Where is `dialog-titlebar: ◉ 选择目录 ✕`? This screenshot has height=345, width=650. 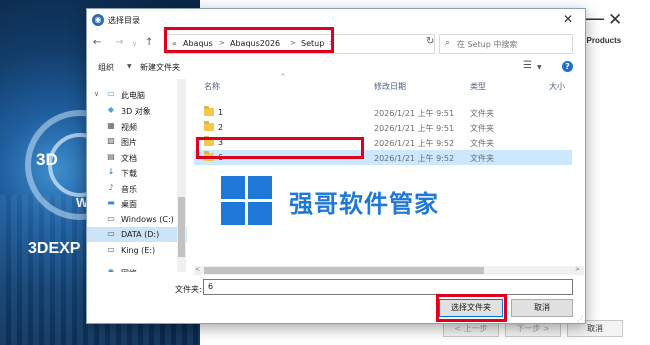 dialog-titlebar: ◉ 选择目录 ✕ is located at coordinates (336, 20).